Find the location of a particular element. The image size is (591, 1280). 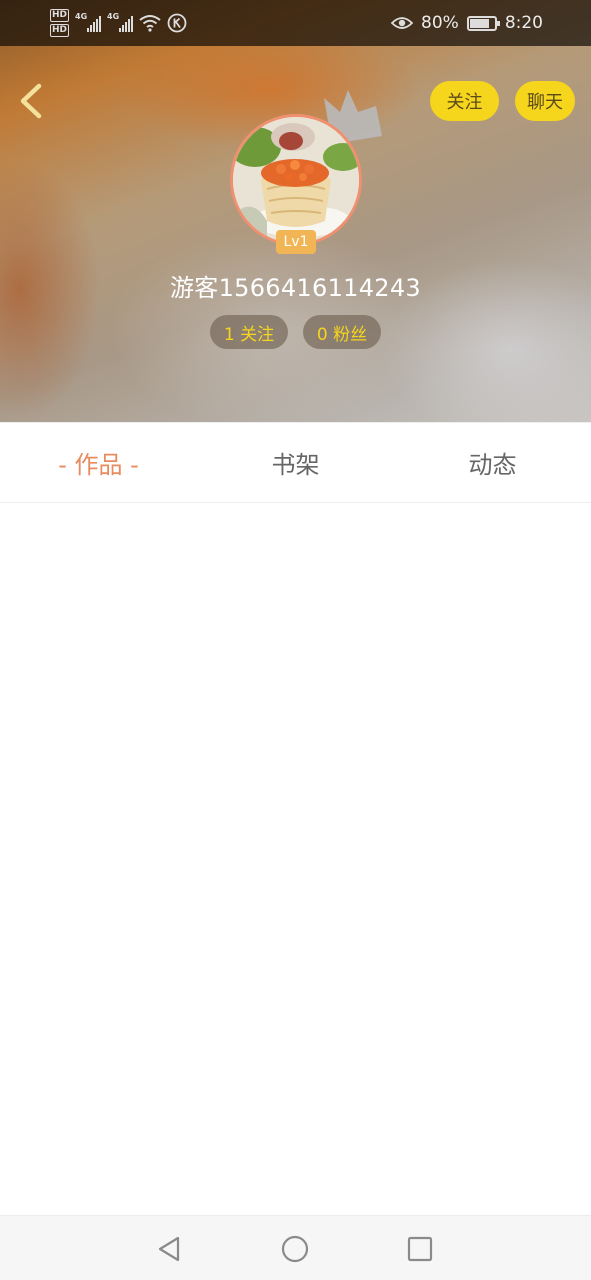

chat-button-label: 聊天 is located at coordinates (545, 102).